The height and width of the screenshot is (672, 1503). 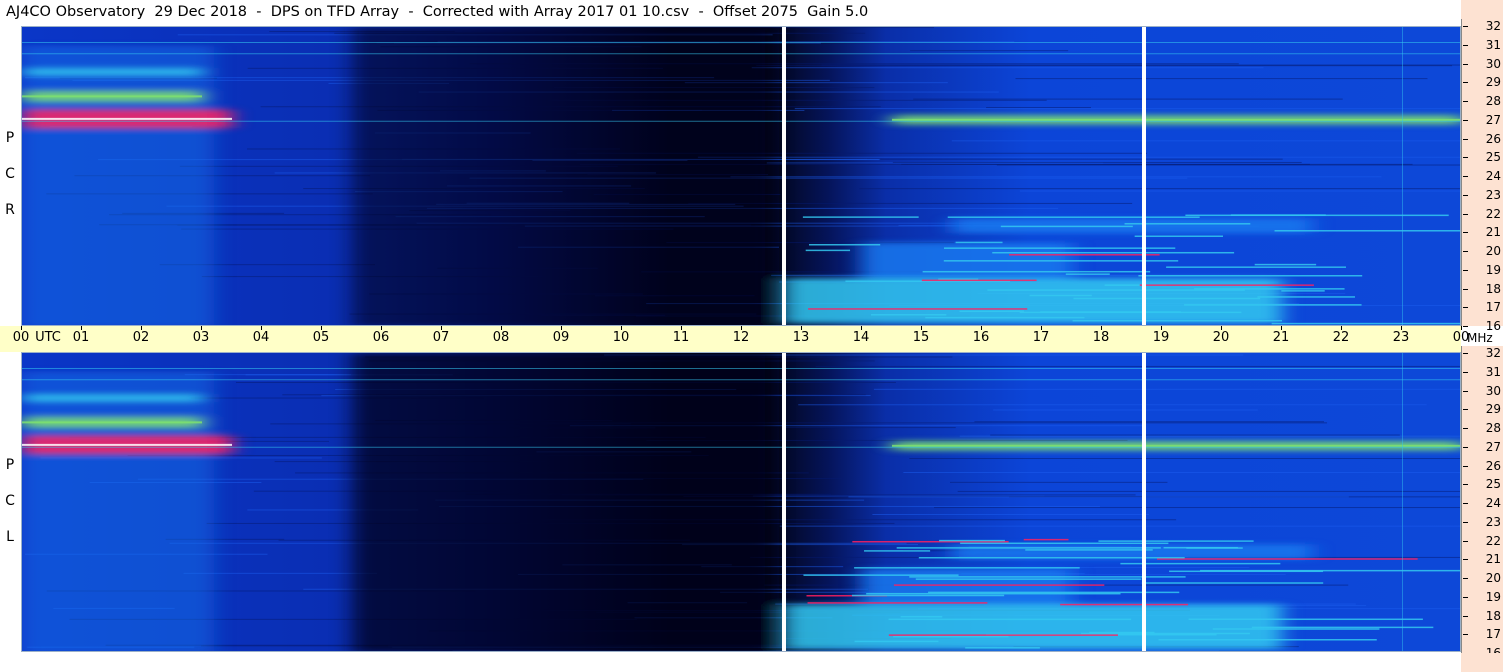 I want to click on time-tick-label: 05, so click(x=321, y=337).